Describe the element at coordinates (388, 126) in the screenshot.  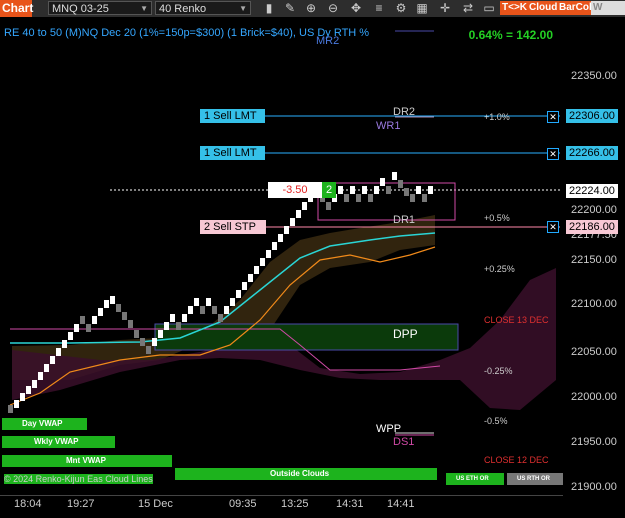
I see `wr1-label: WR1` at that location.